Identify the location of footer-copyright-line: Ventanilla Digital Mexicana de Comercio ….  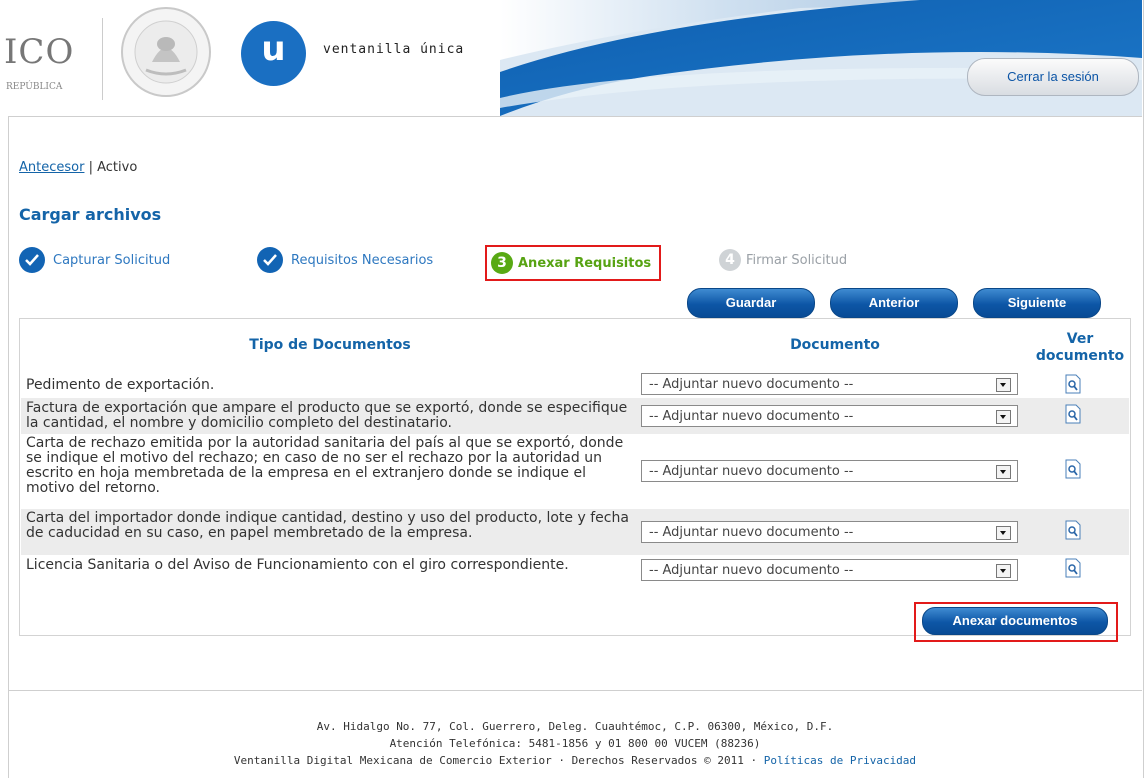
(575, 760).